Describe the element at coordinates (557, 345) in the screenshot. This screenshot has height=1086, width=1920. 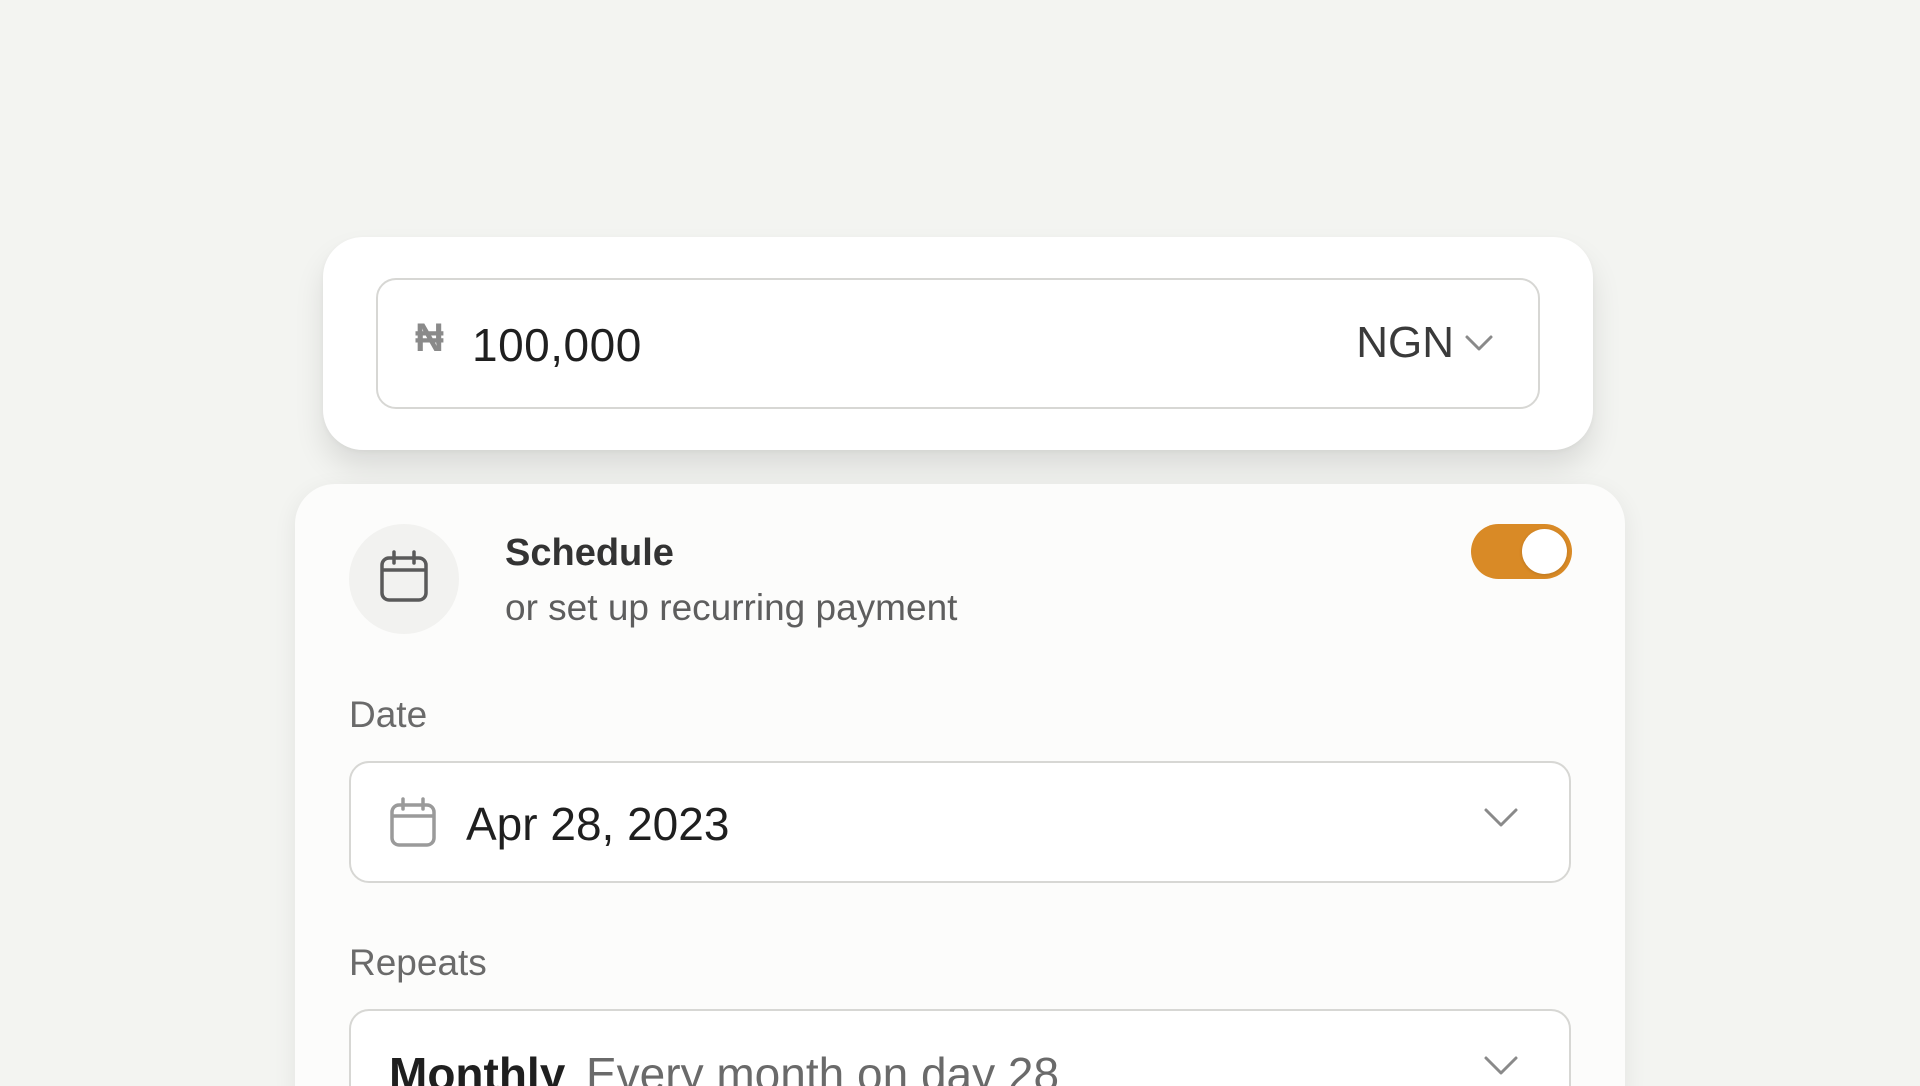
I see `amount-value: 100,000` at that location.